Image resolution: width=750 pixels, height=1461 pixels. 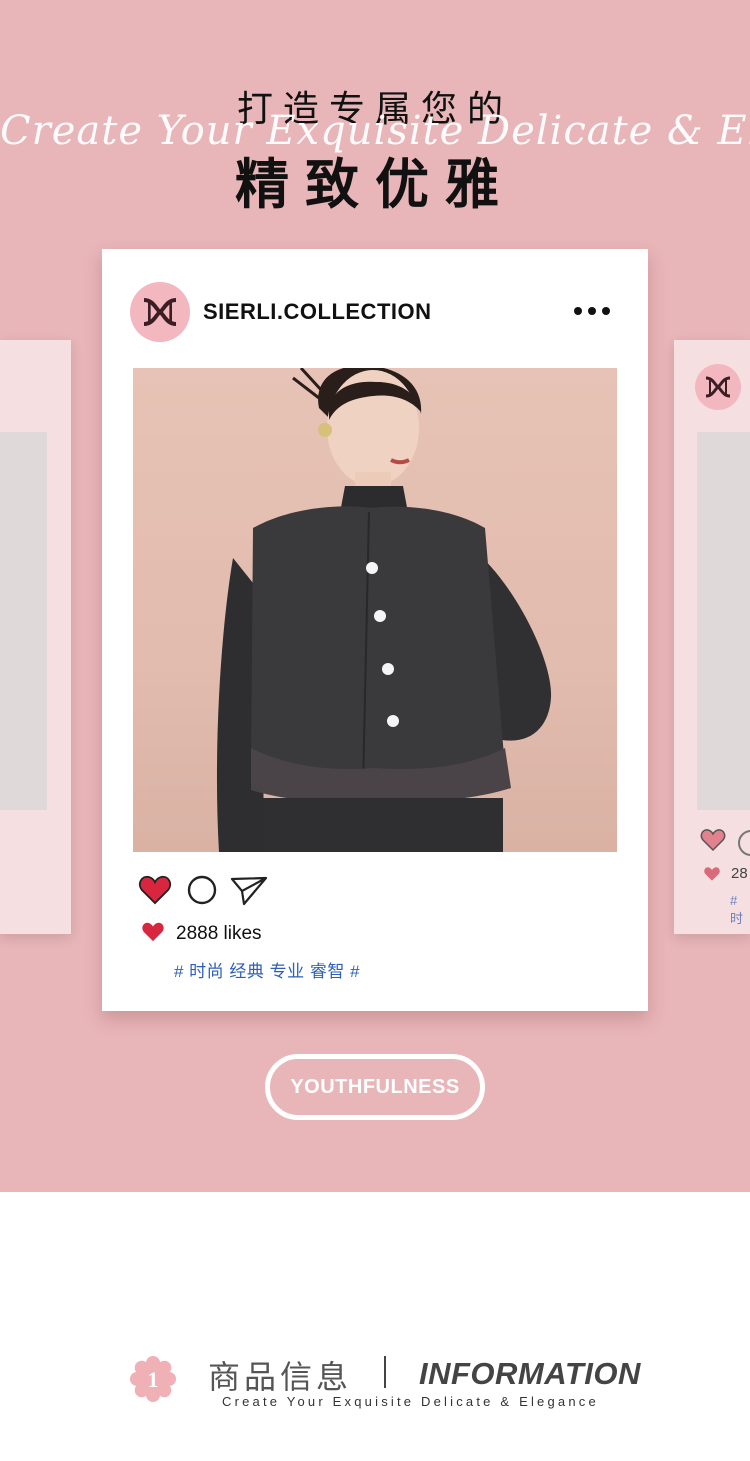 What do you see at coordinates (385, 1372) in the screenshot?
I see `info-divider` at bounding box center [385, 1372].